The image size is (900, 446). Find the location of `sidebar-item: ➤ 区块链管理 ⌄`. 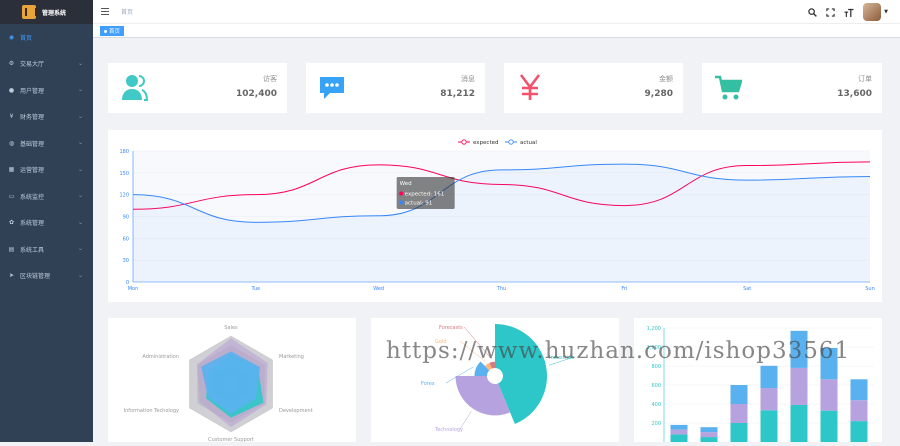

sidebar-item: ➤ 区块链管理 ⌄ is located at coordinates (46, 276).